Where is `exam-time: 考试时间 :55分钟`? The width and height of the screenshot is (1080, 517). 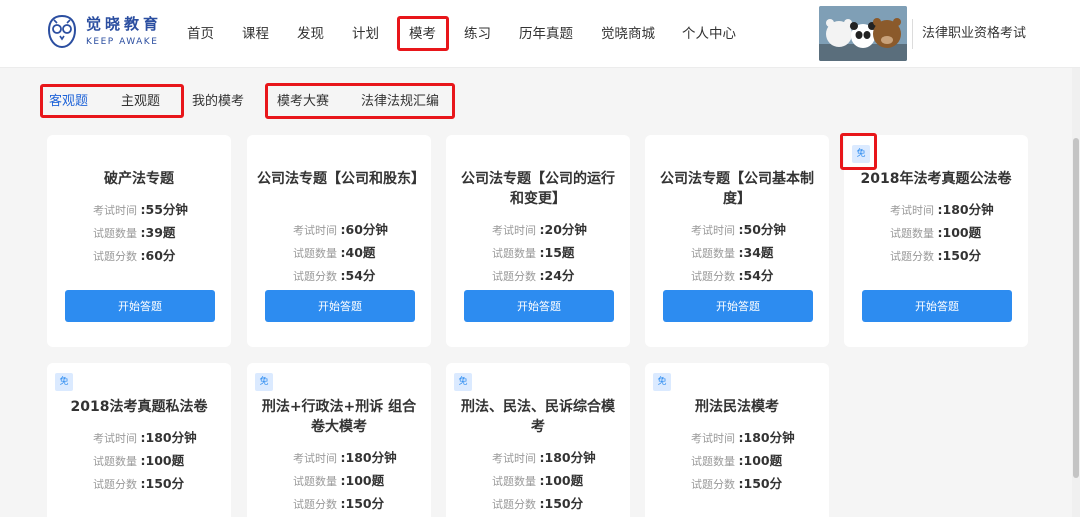 exam-time: 考试时间 :55分钟 is located at coordinates (140, 209).